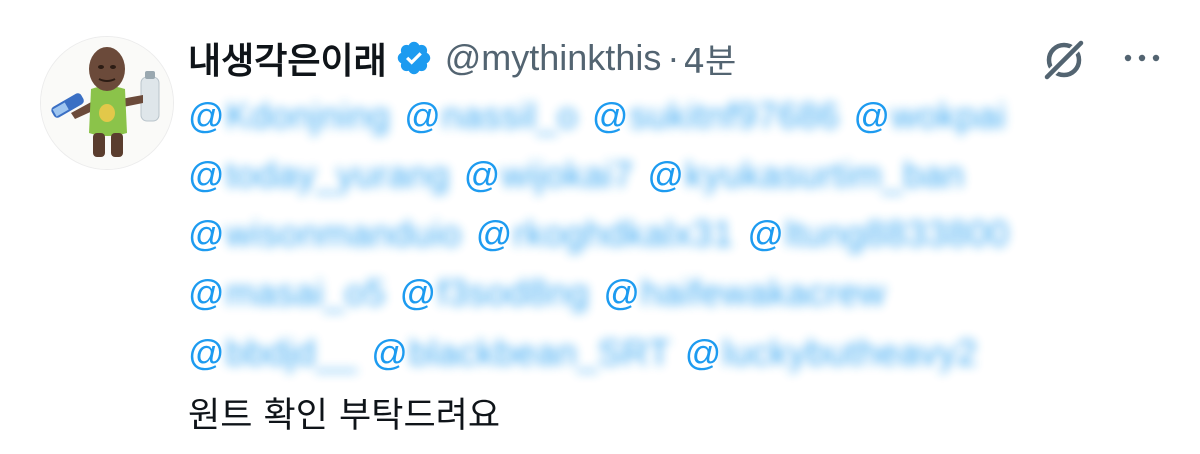 The height and width of the screenshot is (454, 1200). What do you see at coordinates (709, 58) in the screenshot?
I see `timestamp: 4분` at bounding box center [709, 58].